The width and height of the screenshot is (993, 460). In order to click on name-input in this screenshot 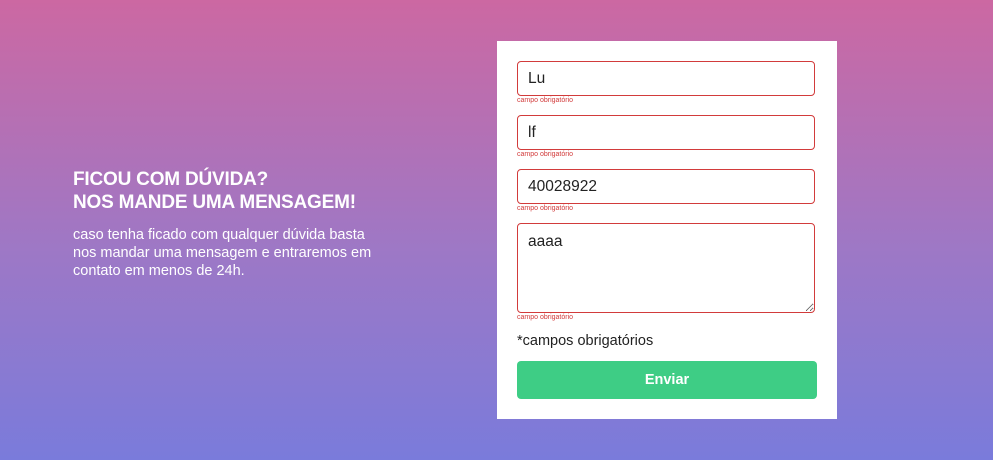, I will do `click(666, 78)`.